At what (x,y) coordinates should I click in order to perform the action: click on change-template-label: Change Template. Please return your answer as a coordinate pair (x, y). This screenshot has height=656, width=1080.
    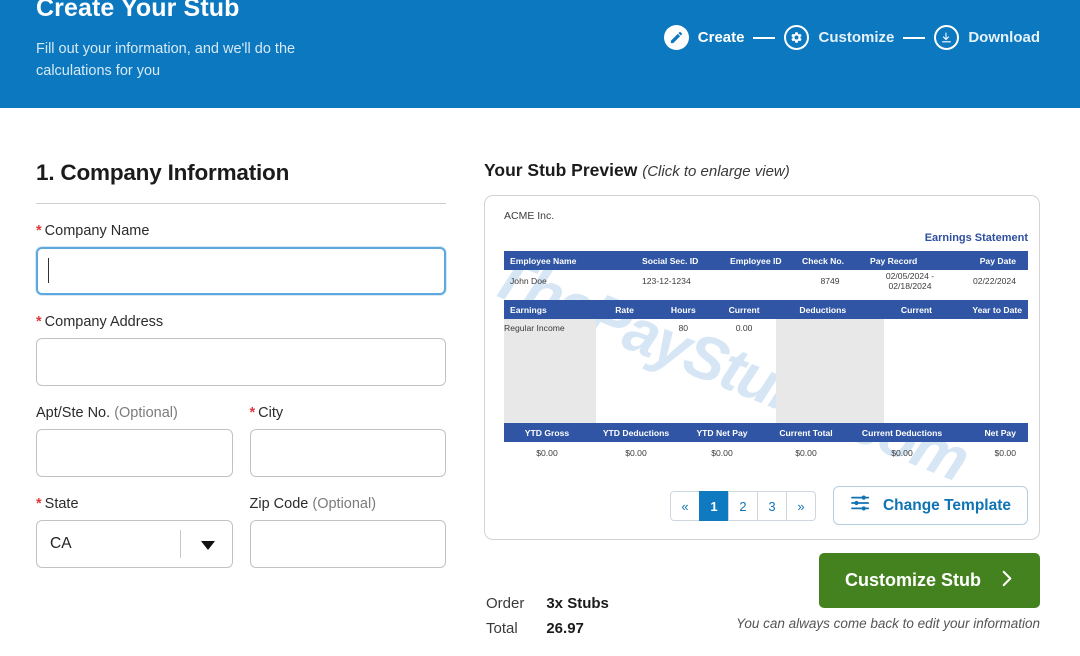
    Looking at the image, I should click on (946, 505).